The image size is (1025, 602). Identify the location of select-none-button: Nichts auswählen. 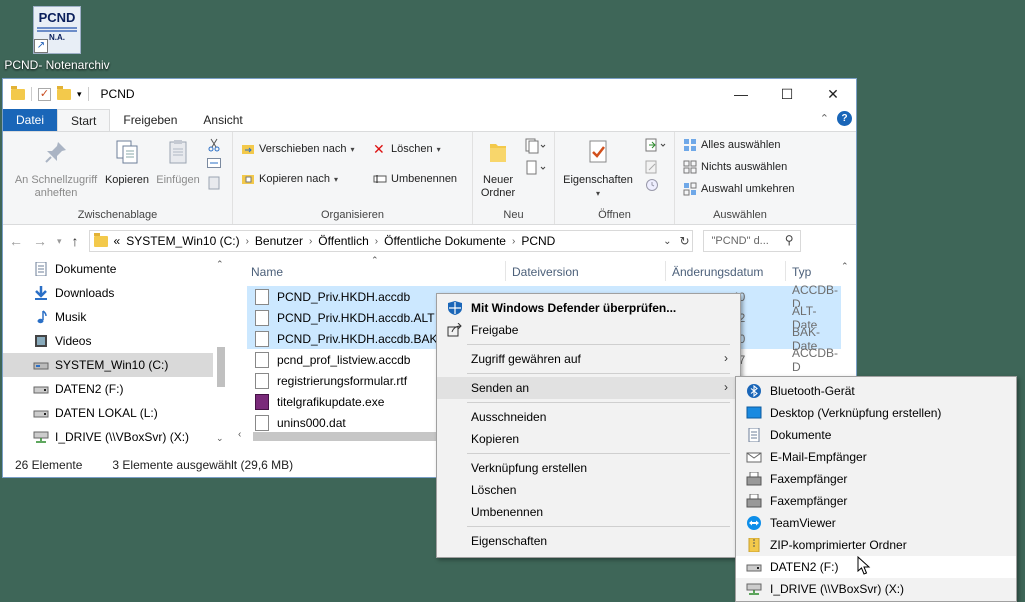
(735, 167).